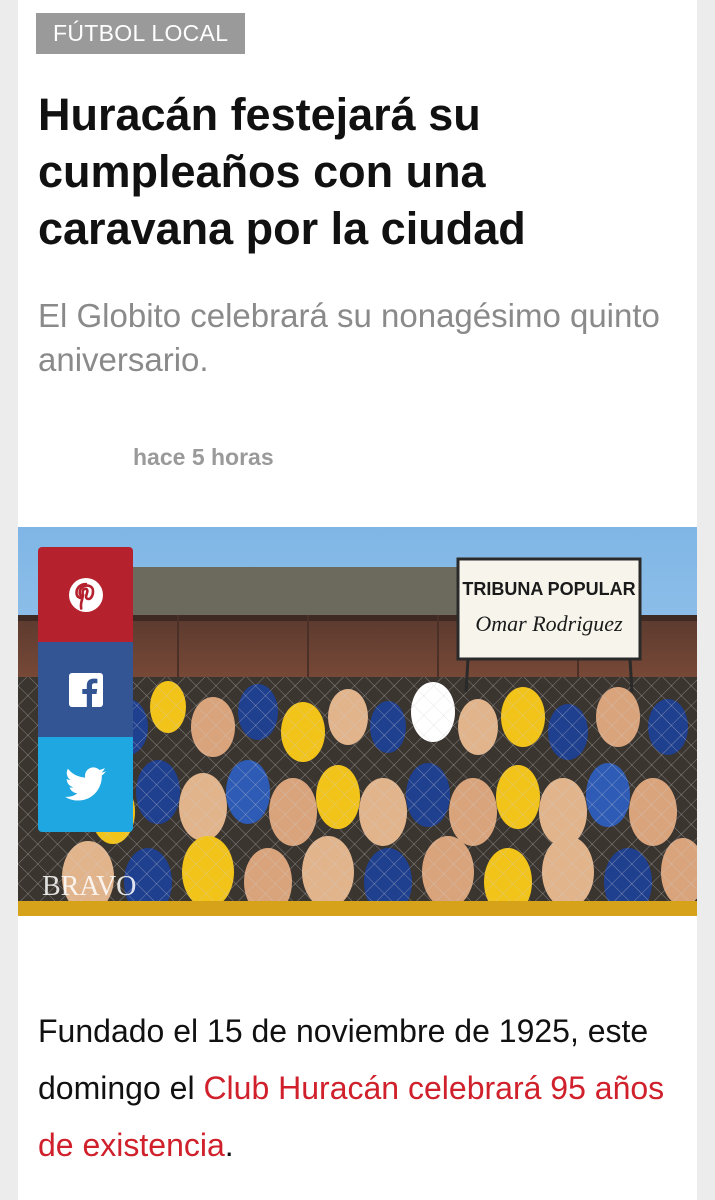 Image resolution: width=715 pixels, height=1200 pixels. What do you see at coordinates (229, 1145) in the screenshot?
I see `body-text-after: .` at bounding box center [229, 1145].